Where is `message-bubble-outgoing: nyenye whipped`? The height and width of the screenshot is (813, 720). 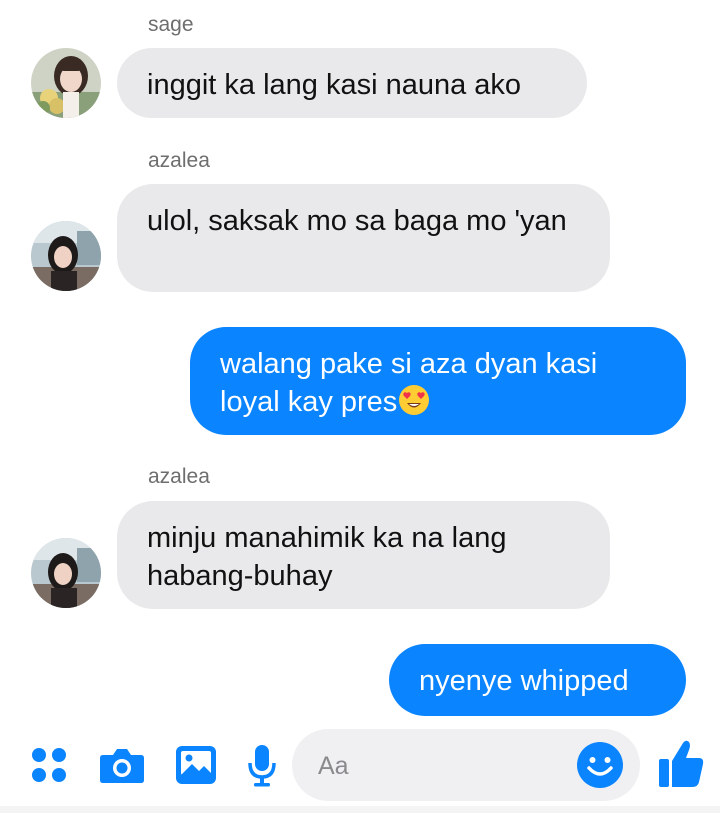 message-bubble-outgoing: nyenye whipped is located at coordinates (537, 680).